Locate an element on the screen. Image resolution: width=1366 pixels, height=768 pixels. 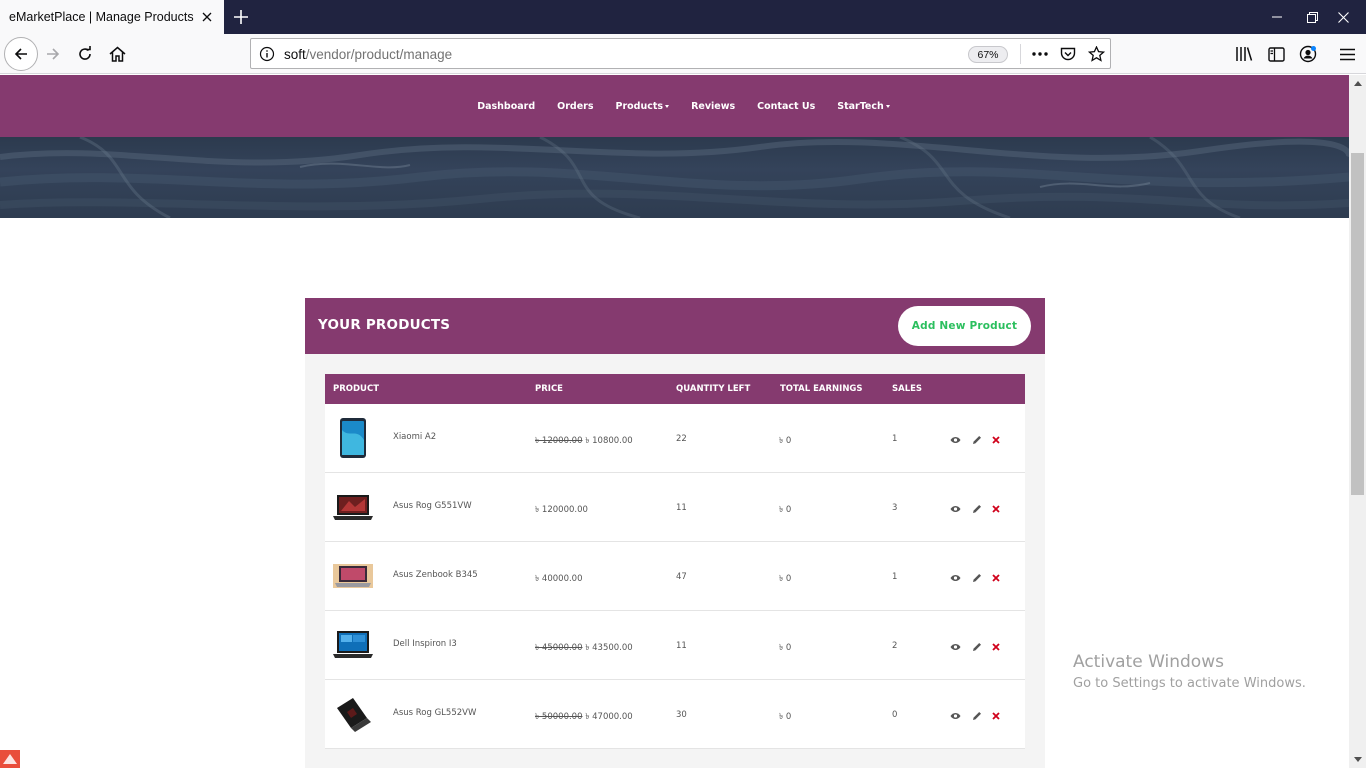
pocket-icon is located at coordinates (1068, 54).